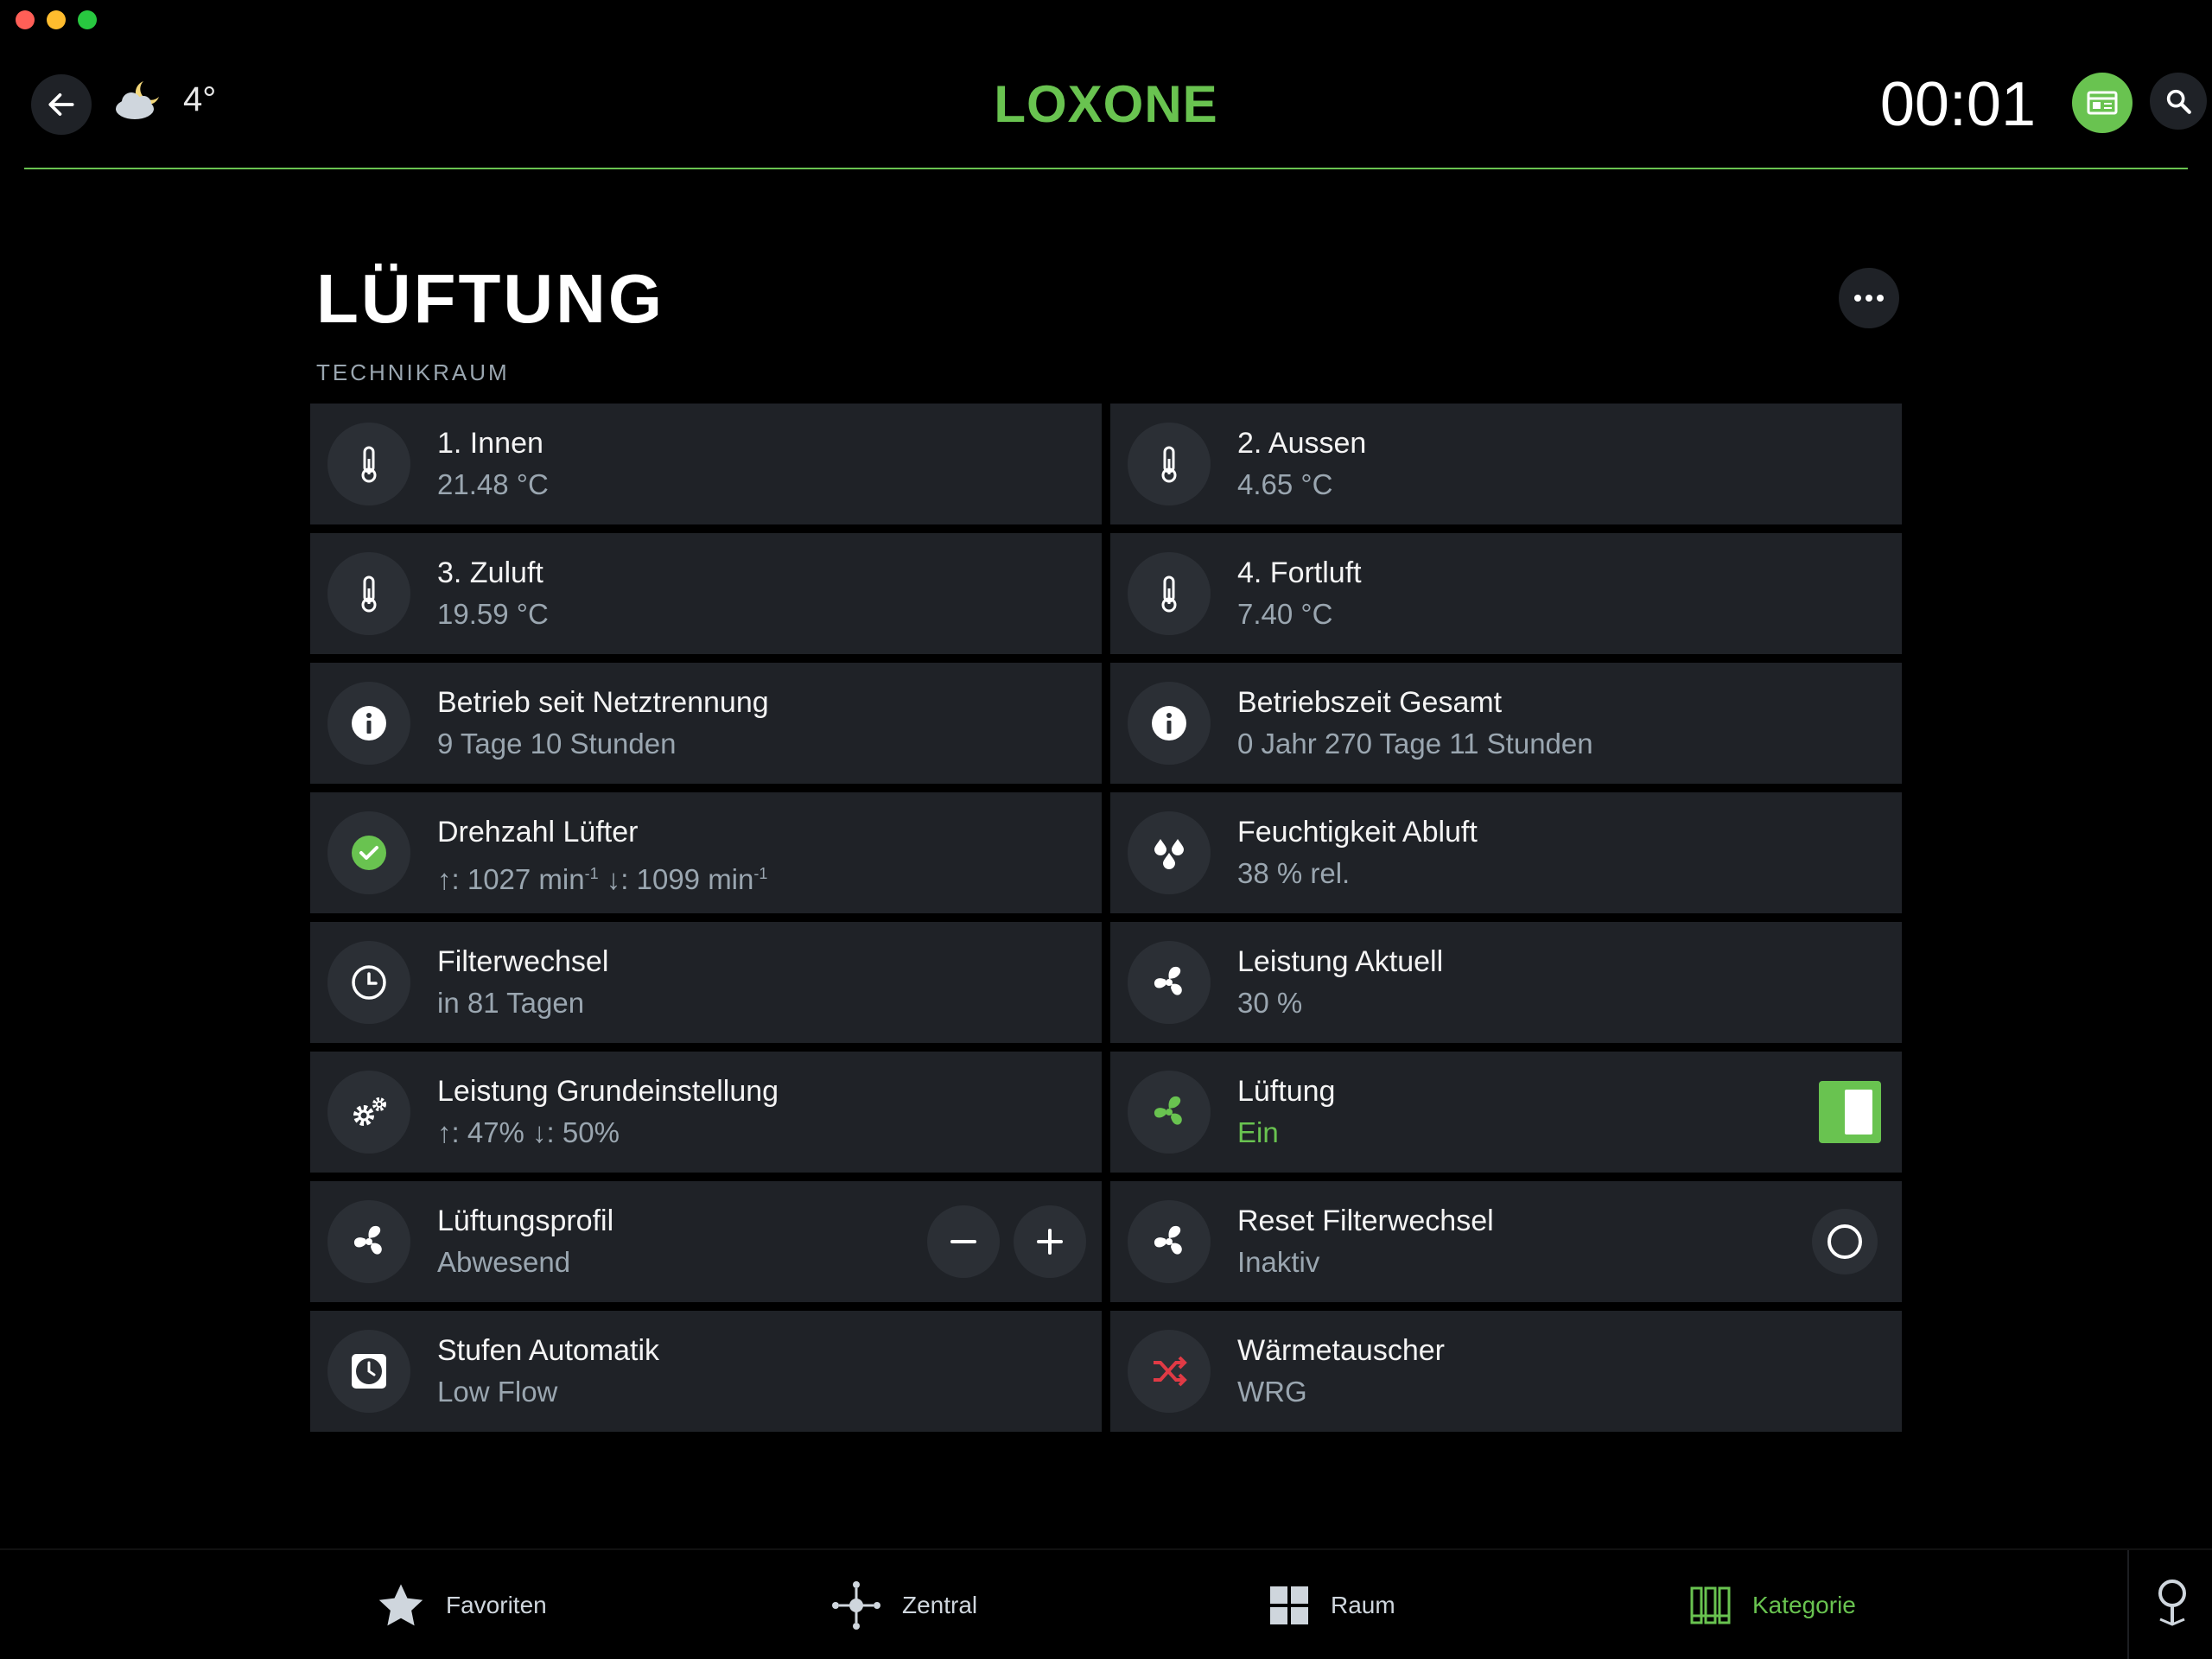  What do you see at coordinates (1301, 465) in the screenshot?
I see `card-text: 2. Aussen 4.65 °C` at bounding box center [1301, 465].